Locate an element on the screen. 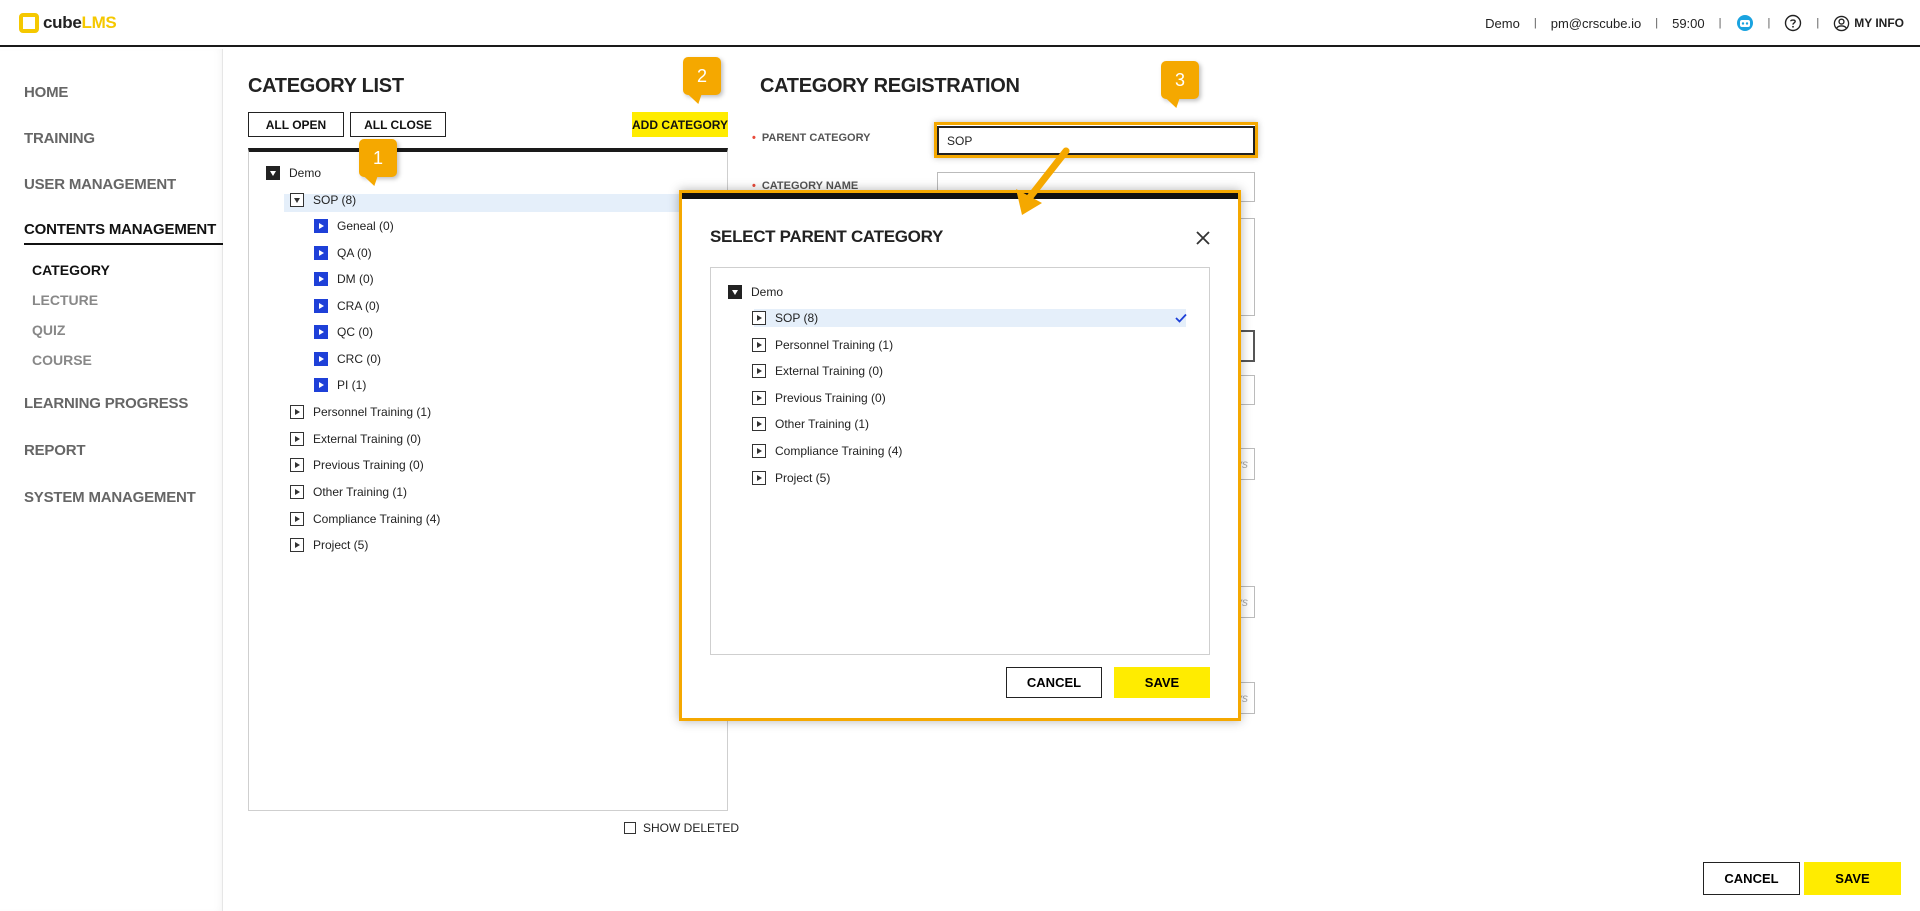 Image resolution: width=1920 pixels, height=911 pixels. nav-training: TRAINING is located at coordinates (59, 138).